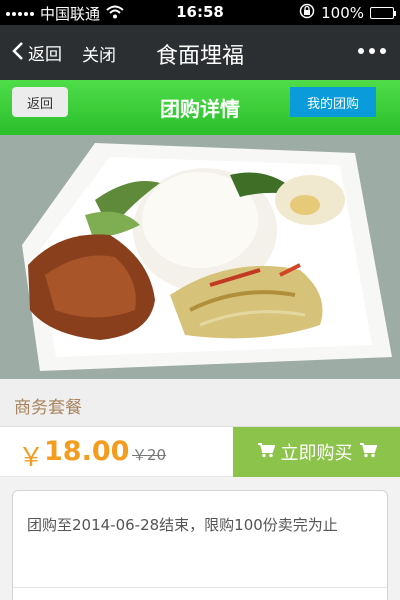 The width and height of the screenshot is (400, 600). What do you see at coordinates (200, 452) in the screenshot?
I see `price-row: ￥ 18.00 ￥20 立即购买` at bounding box center [200, 452].